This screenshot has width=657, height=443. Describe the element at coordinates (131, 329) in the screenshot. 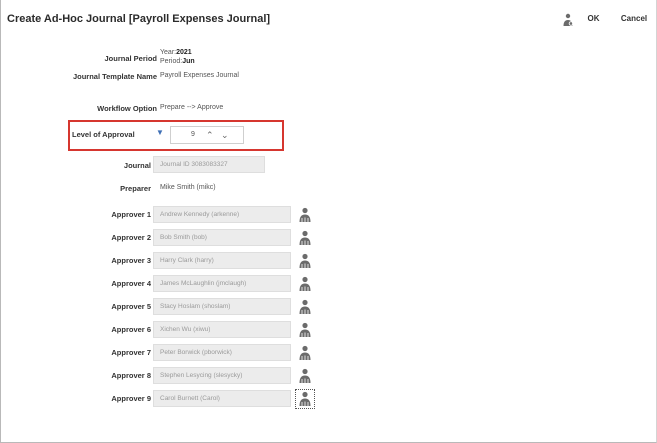

I see `approver-label: Approver 6` at that location.